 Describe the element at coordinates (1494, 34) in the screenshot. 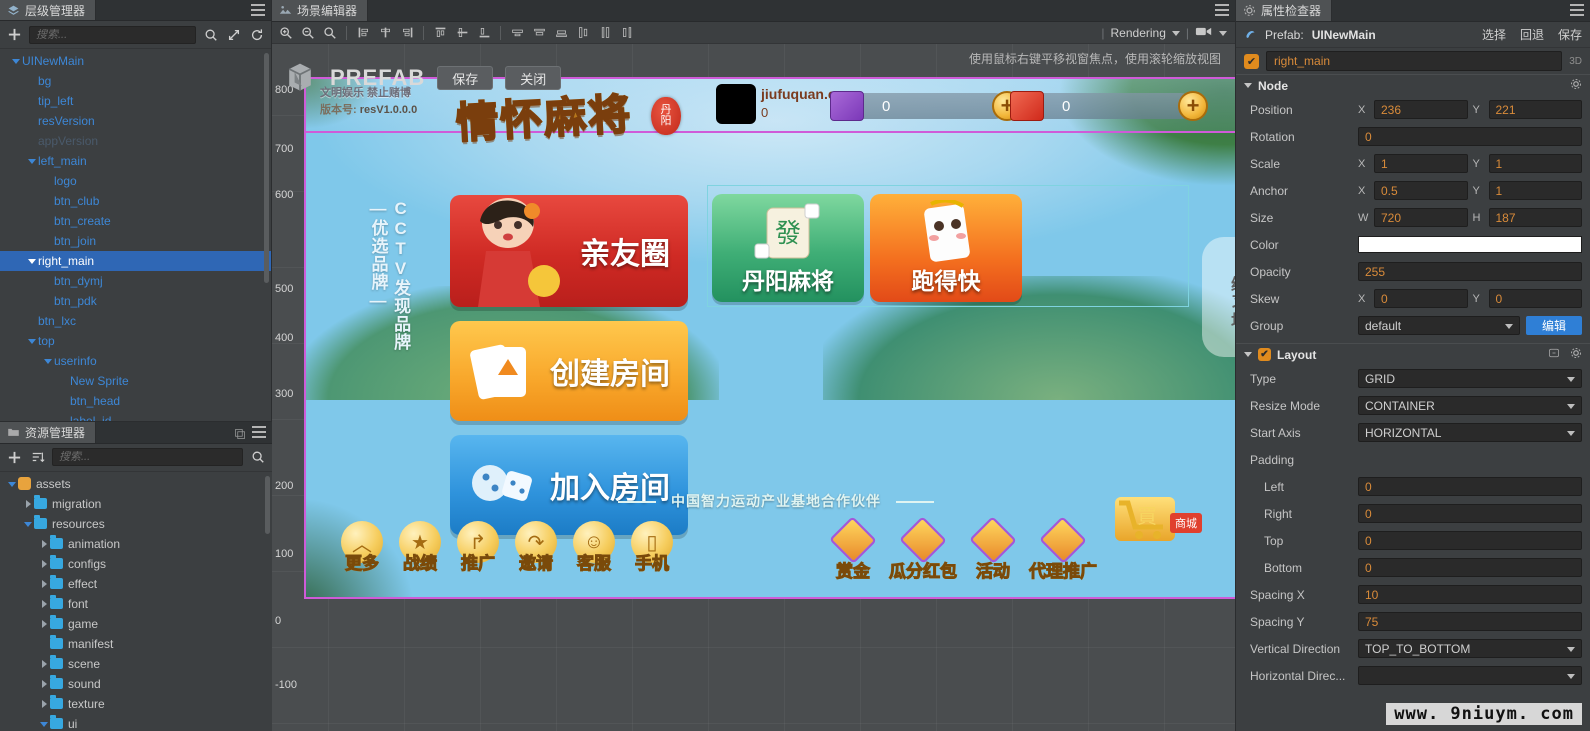

I see `prefab-select-action: 选择` at that location.